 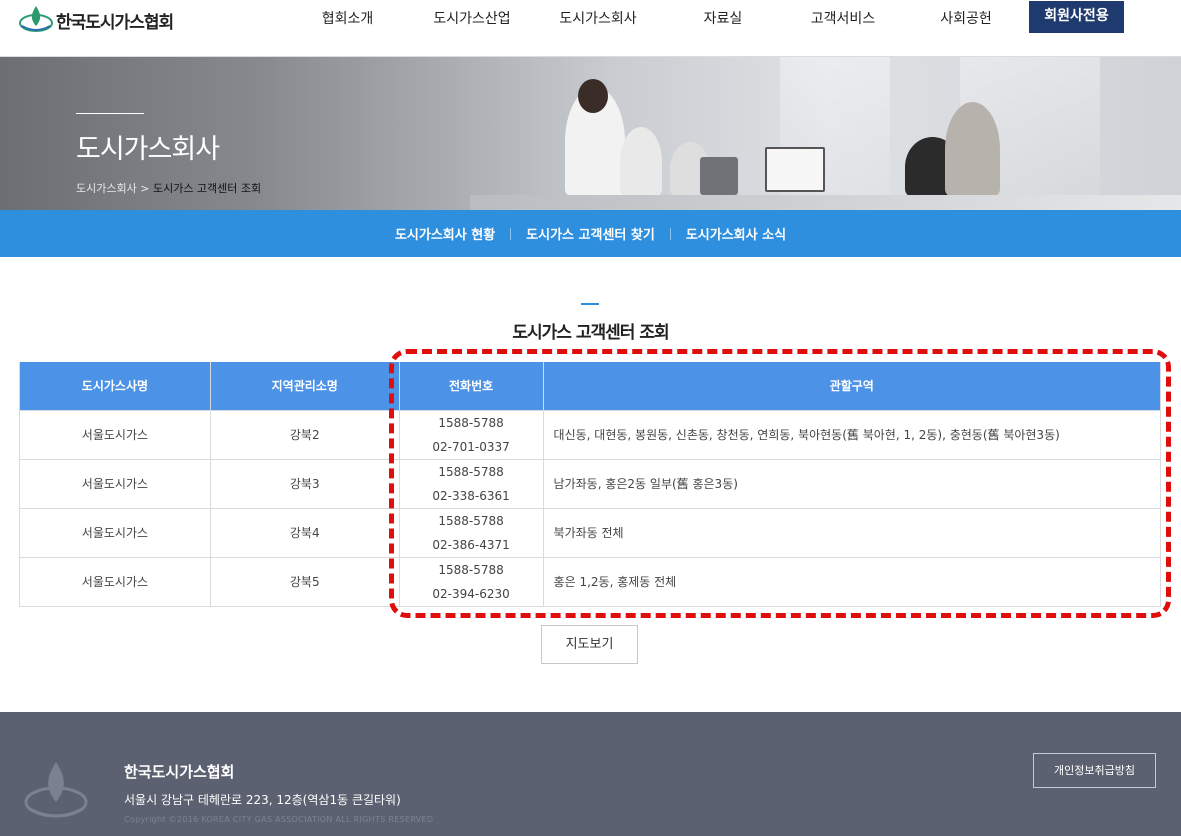 What do you see at coordinates (736, 233) in the screenshot?
I see `subnav-company-news: 도시가스회사 소식` at bounding box center [736, 233].